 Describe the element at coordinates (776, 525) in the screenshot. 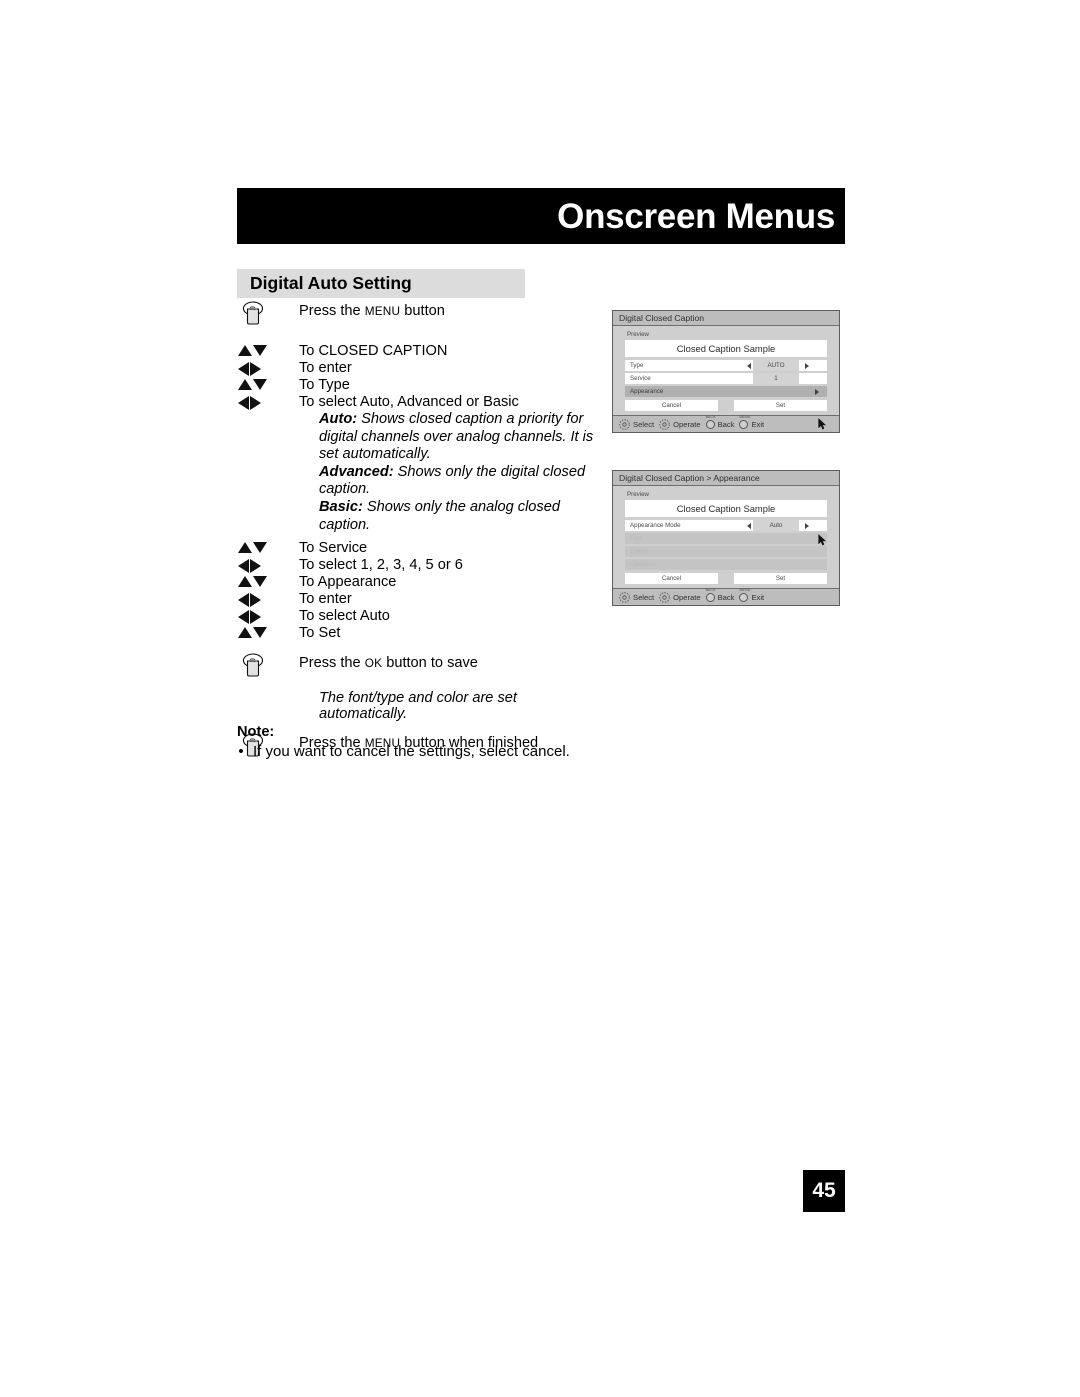

I see `osd-row-value: Auto` at that location.